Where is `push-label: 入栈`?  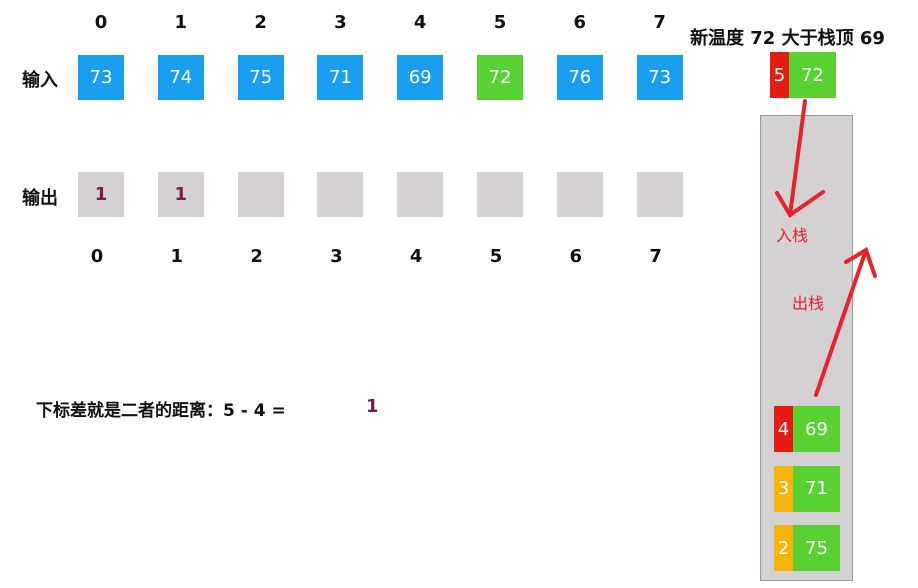
push-label: 入栈 is located at coordinates (792, 235).